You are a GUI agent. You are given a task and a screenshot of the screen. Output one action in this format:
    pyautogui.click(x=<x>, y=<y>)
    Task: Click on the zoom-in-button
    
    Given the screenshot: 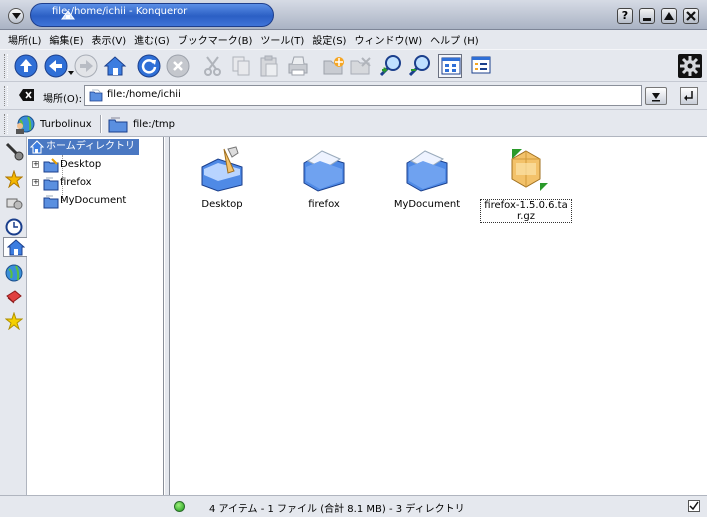 What is the action you would take?
    pyautogui.click(x=391, y=66)
    